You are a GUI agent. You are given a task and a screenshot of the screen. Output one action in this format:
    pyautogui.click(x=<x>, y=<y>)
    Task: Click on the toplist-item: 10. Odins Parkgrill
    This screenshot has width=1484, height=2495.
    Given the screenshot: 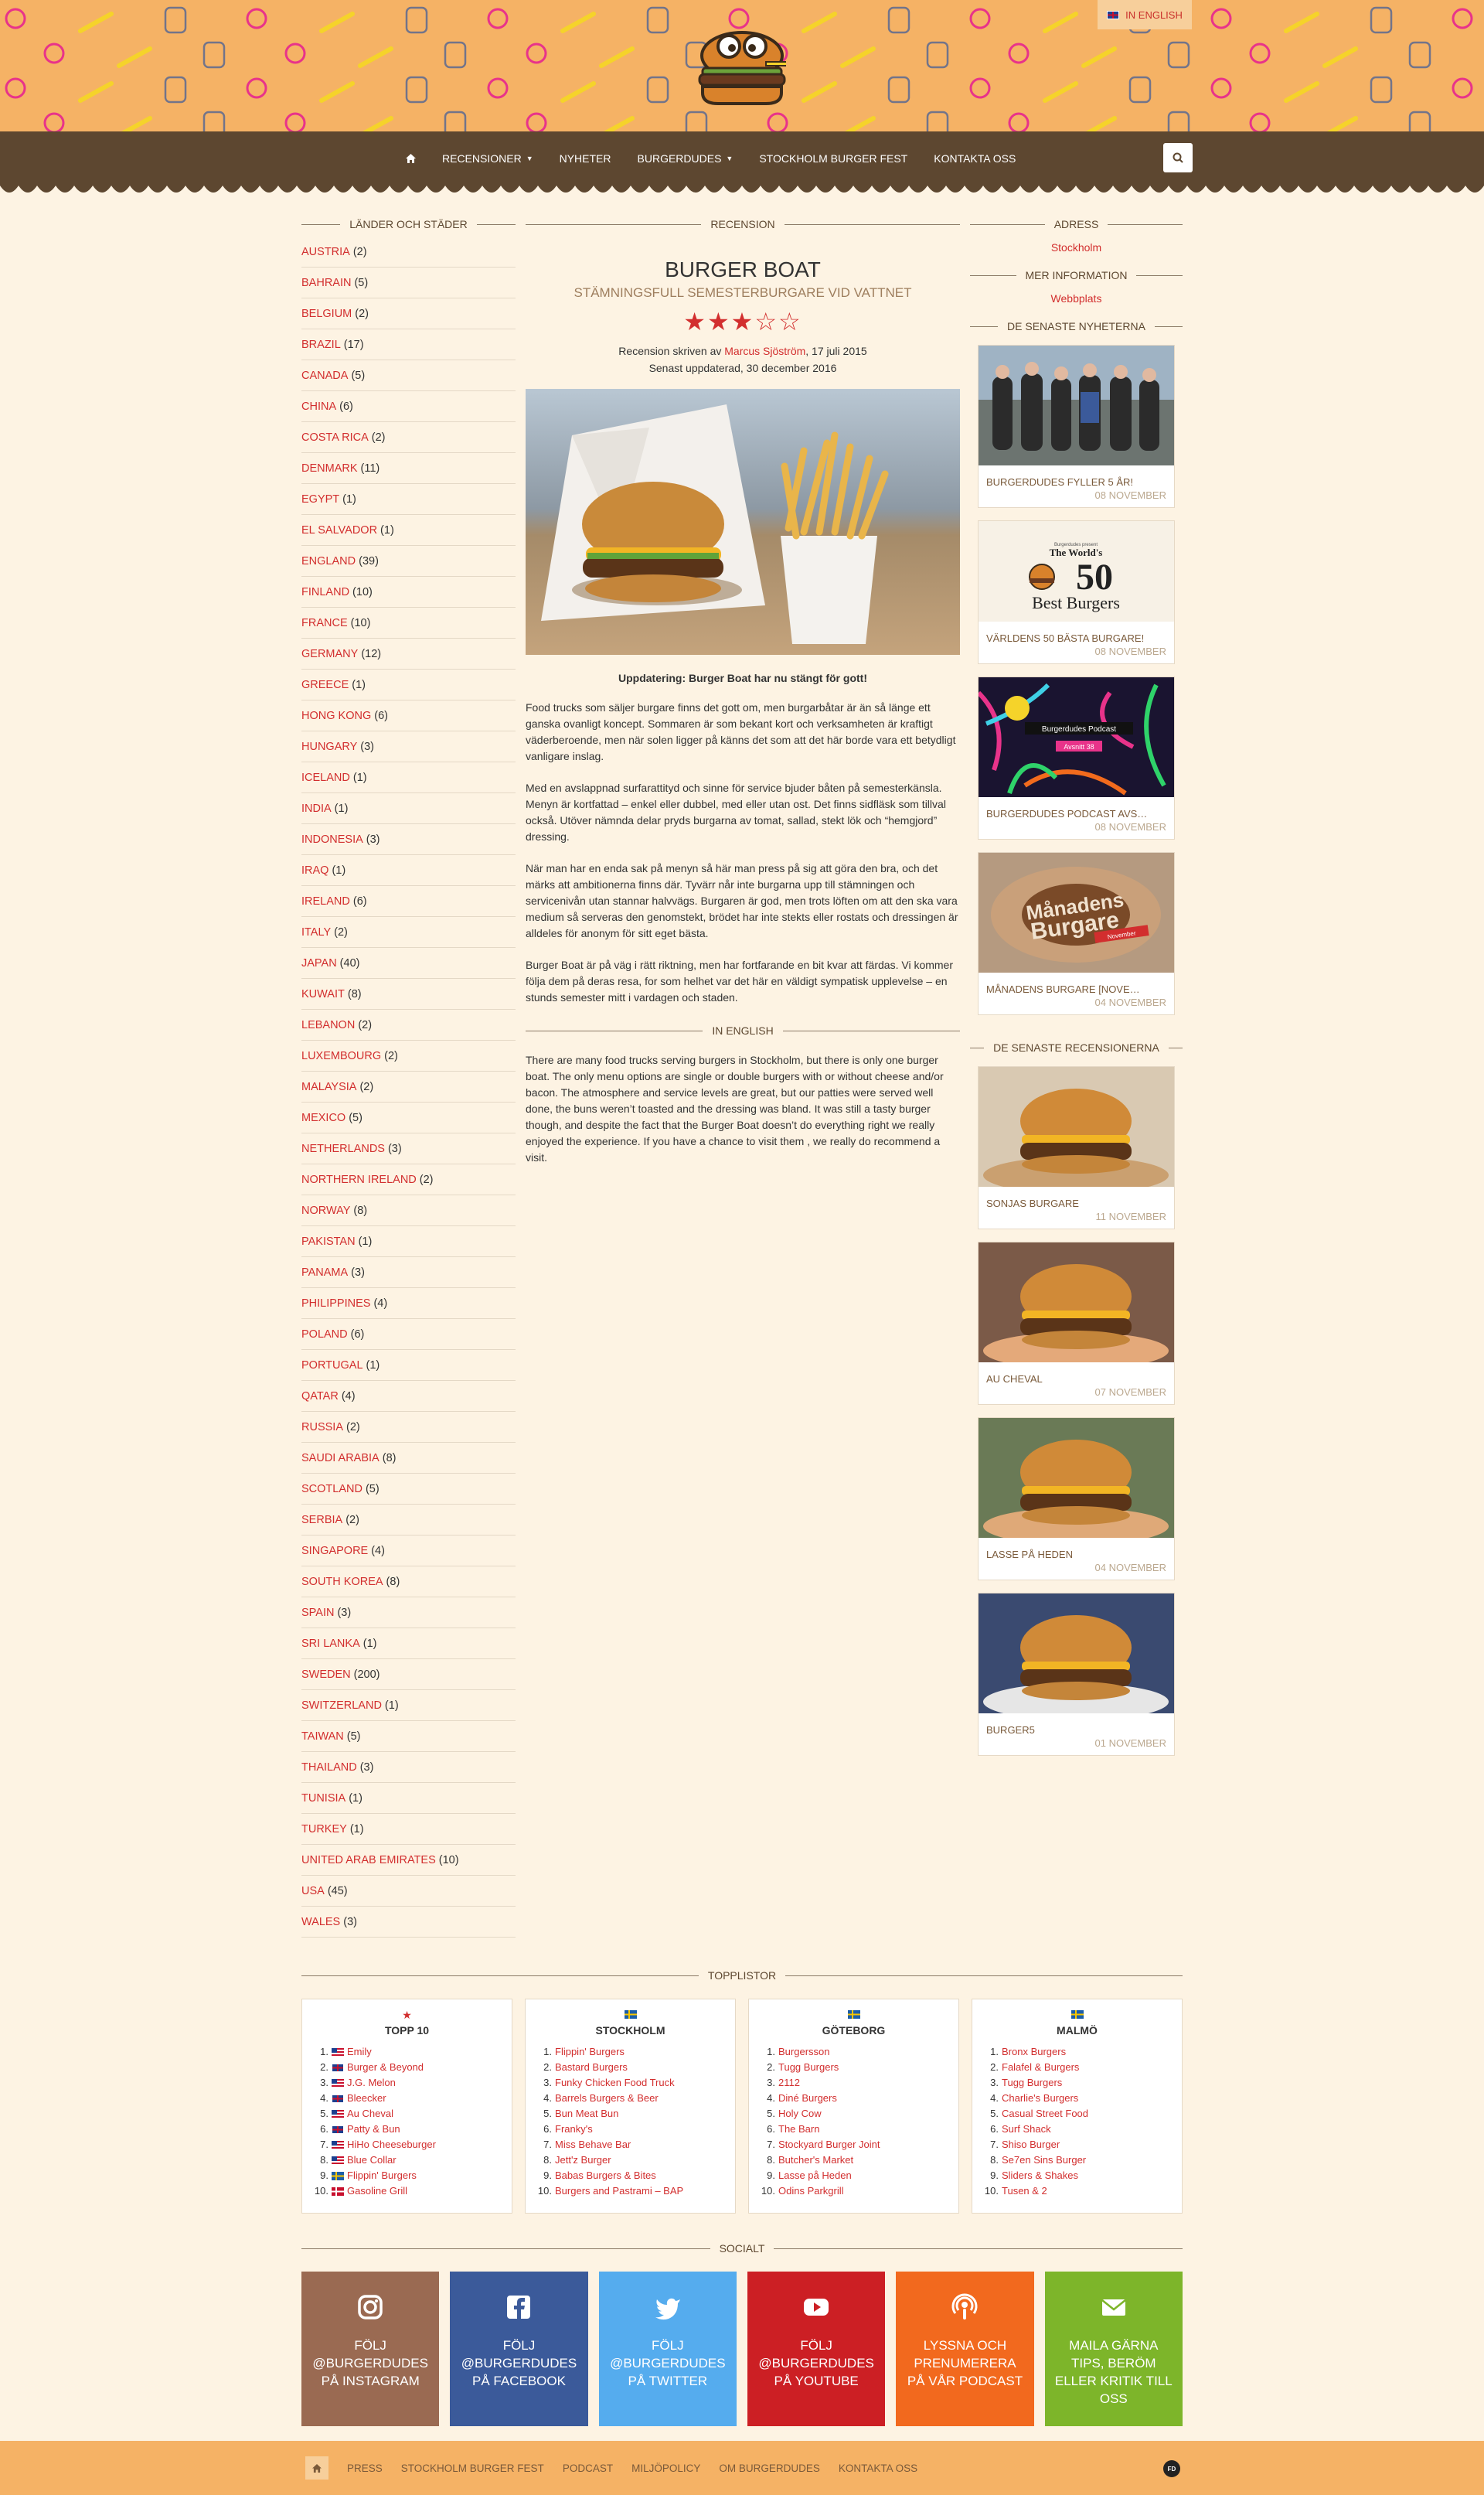 What is the action you would take?
    pyautogui.click(x=854, y=2191)
    